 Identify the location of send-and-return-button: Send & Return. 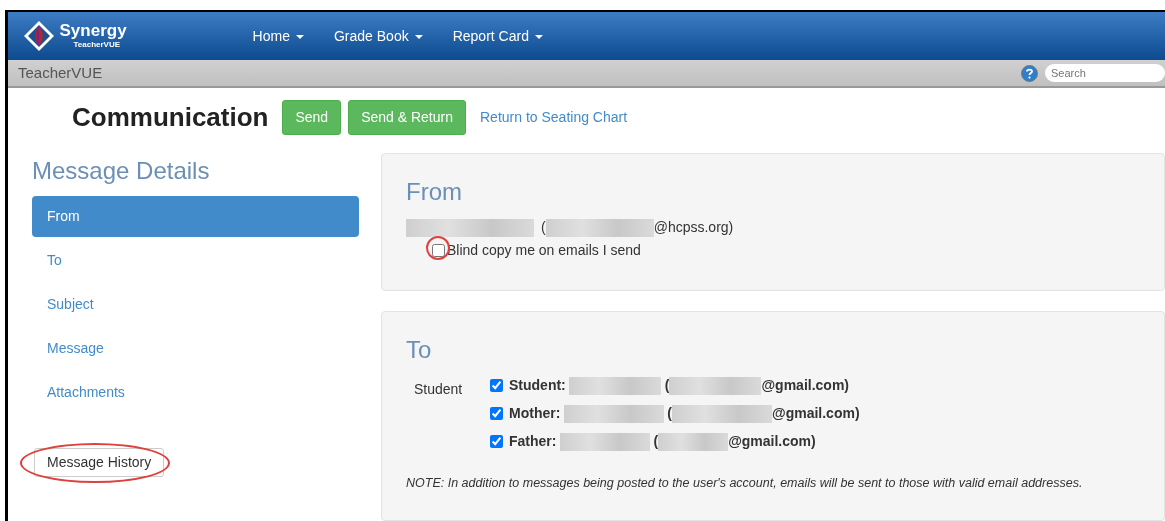
(407, 117).